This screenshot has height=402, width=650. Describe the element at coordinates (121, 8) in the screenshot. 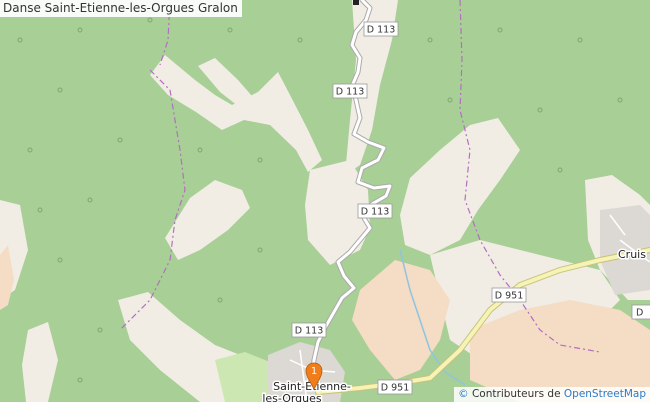

I see `map-title: Danse Saint-Etienne-les-Orgues Gralon` at that location.